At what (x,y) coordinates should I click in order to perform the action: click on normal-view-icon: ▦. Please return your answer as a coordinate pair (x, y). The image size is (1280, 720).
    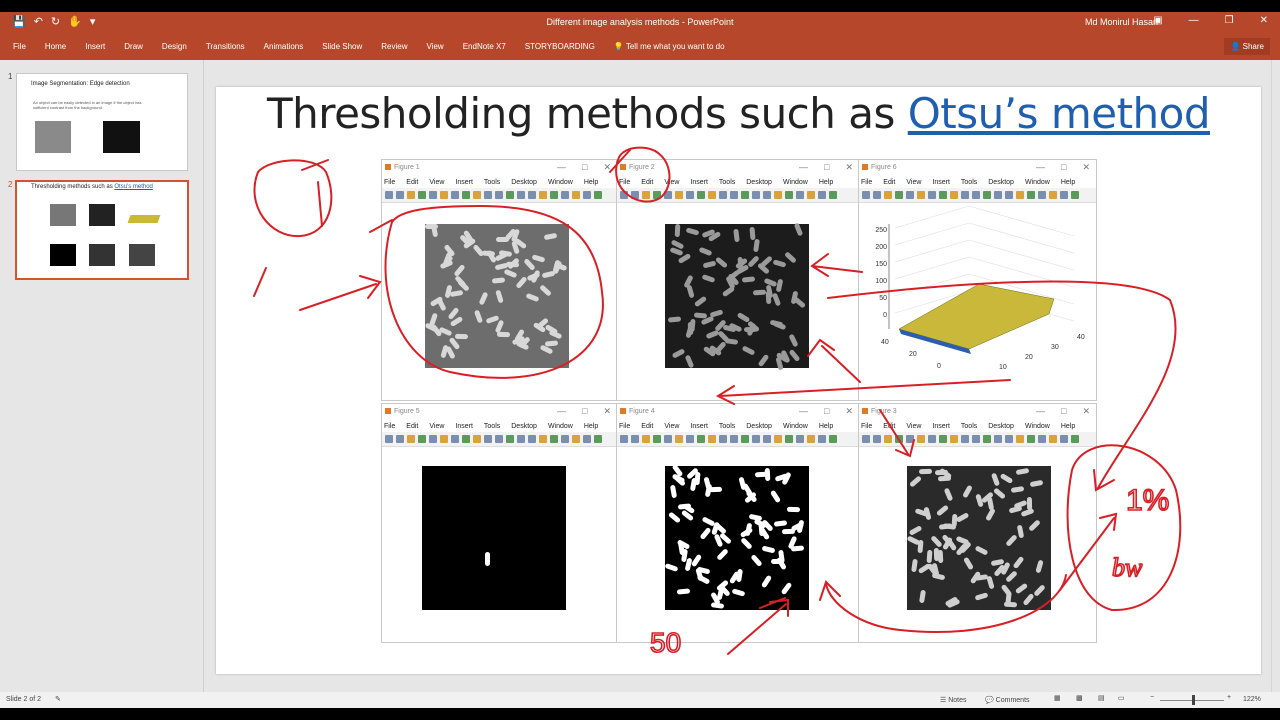
    Looking at the image, I should click on (1057, 698).